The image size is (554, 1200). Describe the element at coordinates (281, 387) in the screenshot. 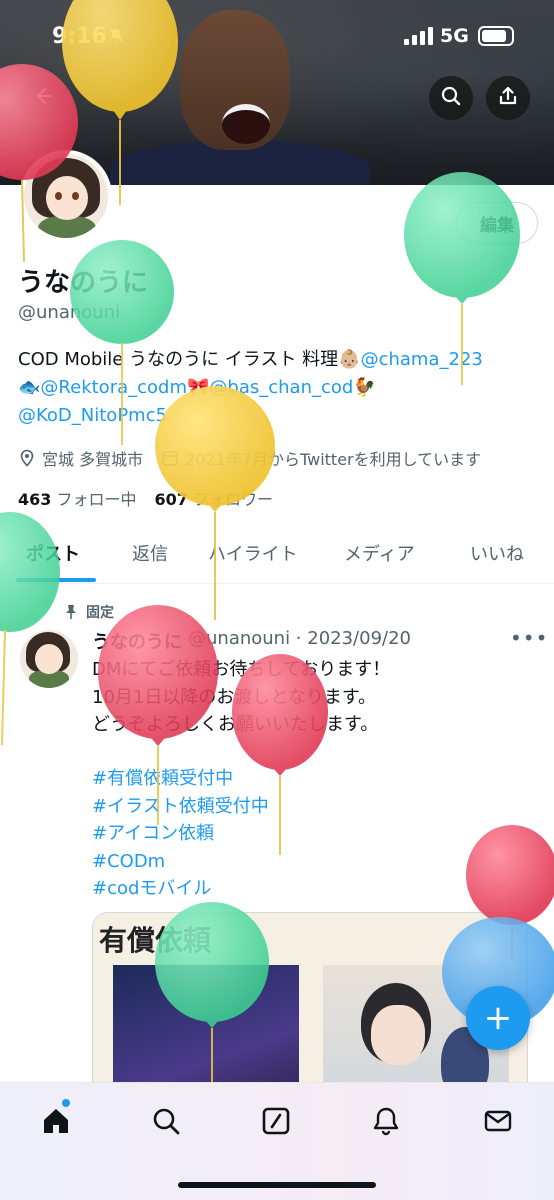

I see `bio-mention: @bas_chan_cod` at that location.